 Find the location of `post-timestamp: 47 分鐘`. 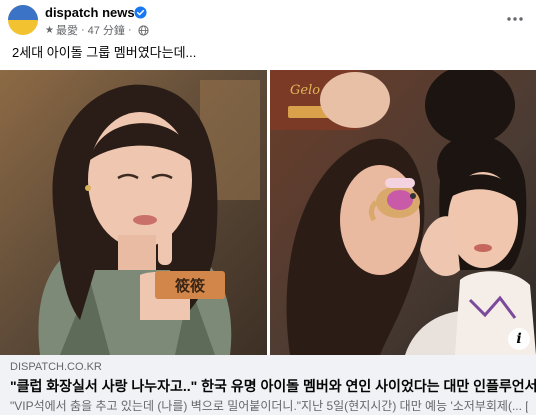

post-timestamp: 47 分鐘 is located at coordinates (106, 30).